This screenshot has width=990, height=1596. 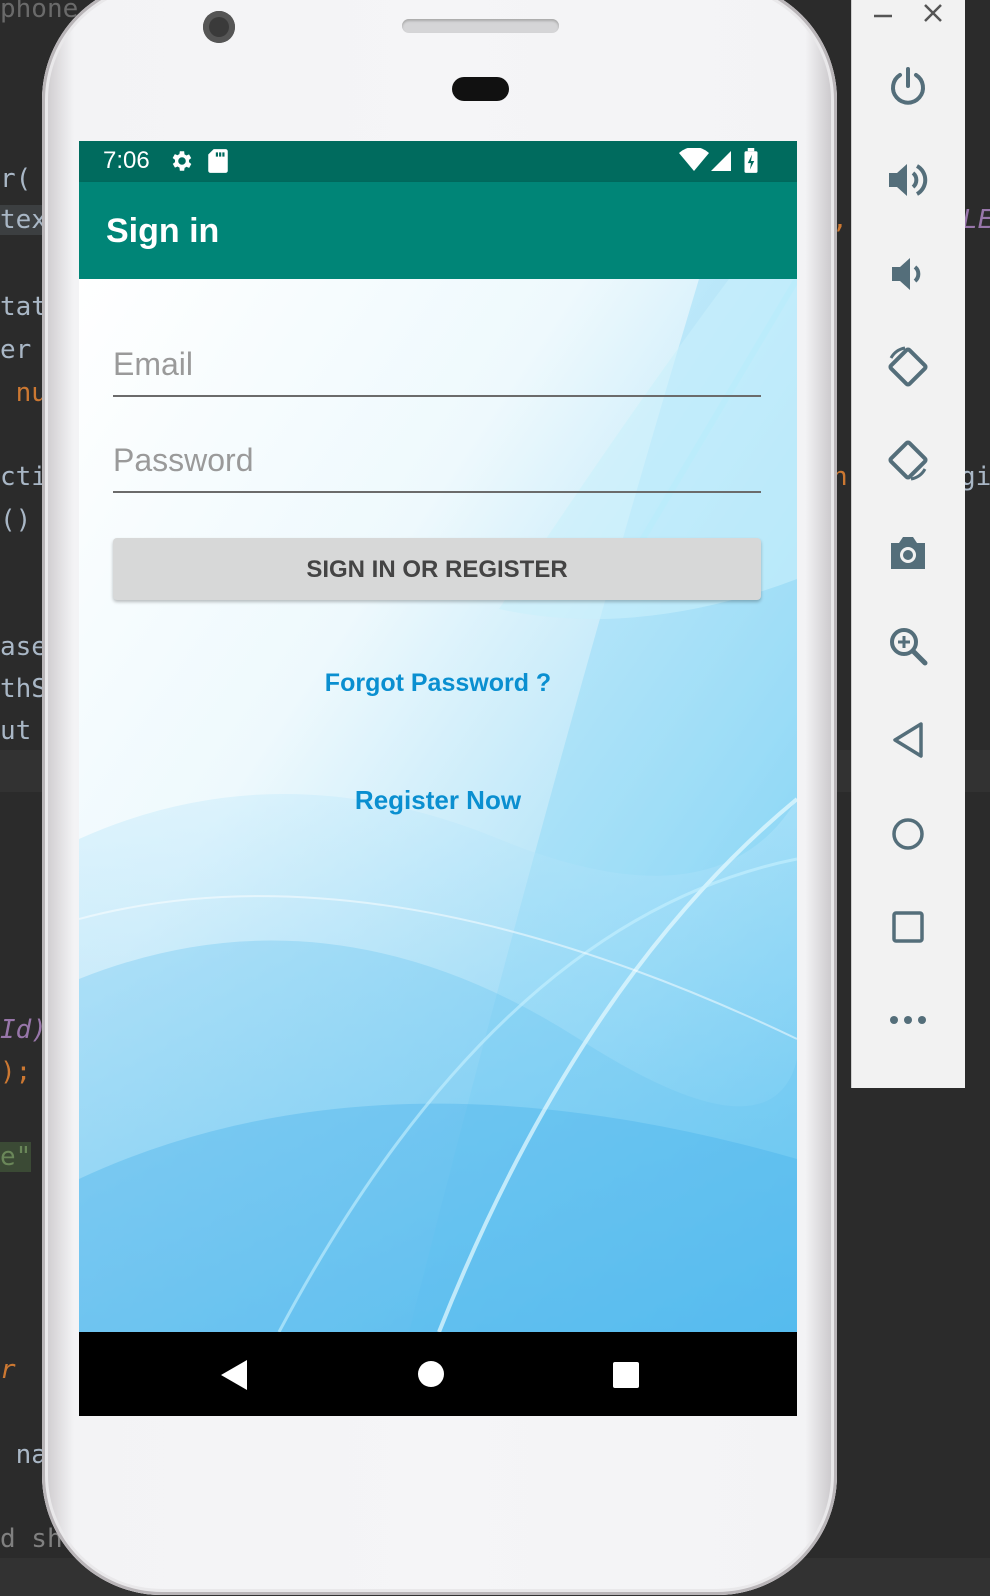 What do you see at coordinates (219, 27) in the screenshot?
I see `front-camera` at bounding box center [219, 27].